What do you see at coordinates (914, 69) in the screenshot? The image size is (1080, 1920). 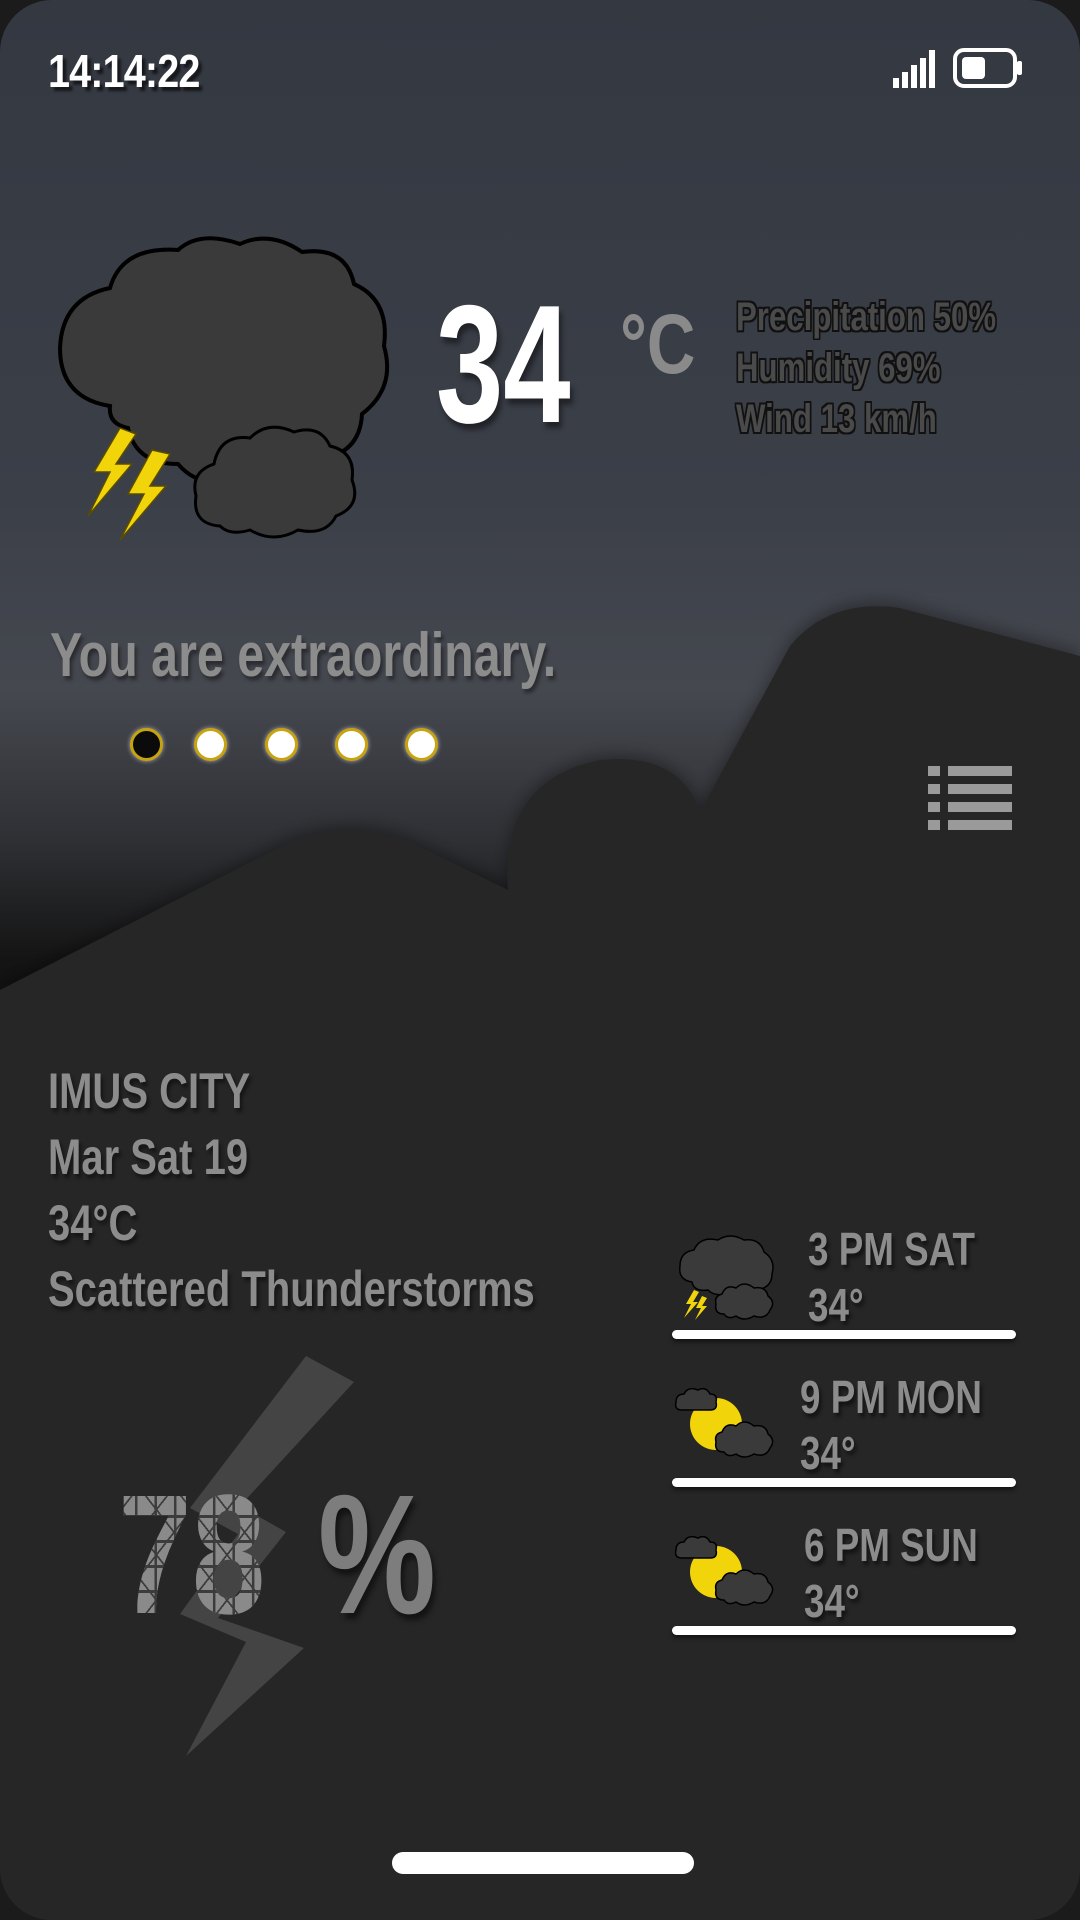 I see `cellular-signal-icon` at bounding box center [914, 69].